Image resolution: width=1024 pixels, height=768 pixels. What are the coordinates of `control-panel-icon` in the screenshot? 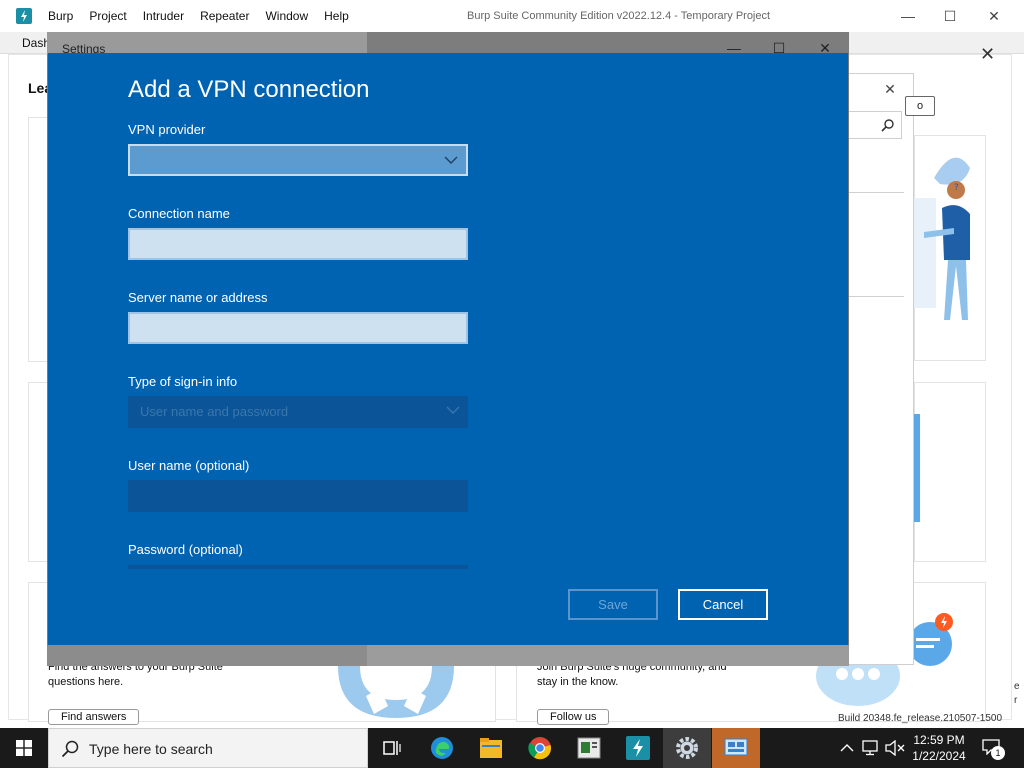 It's located at (736, 747).